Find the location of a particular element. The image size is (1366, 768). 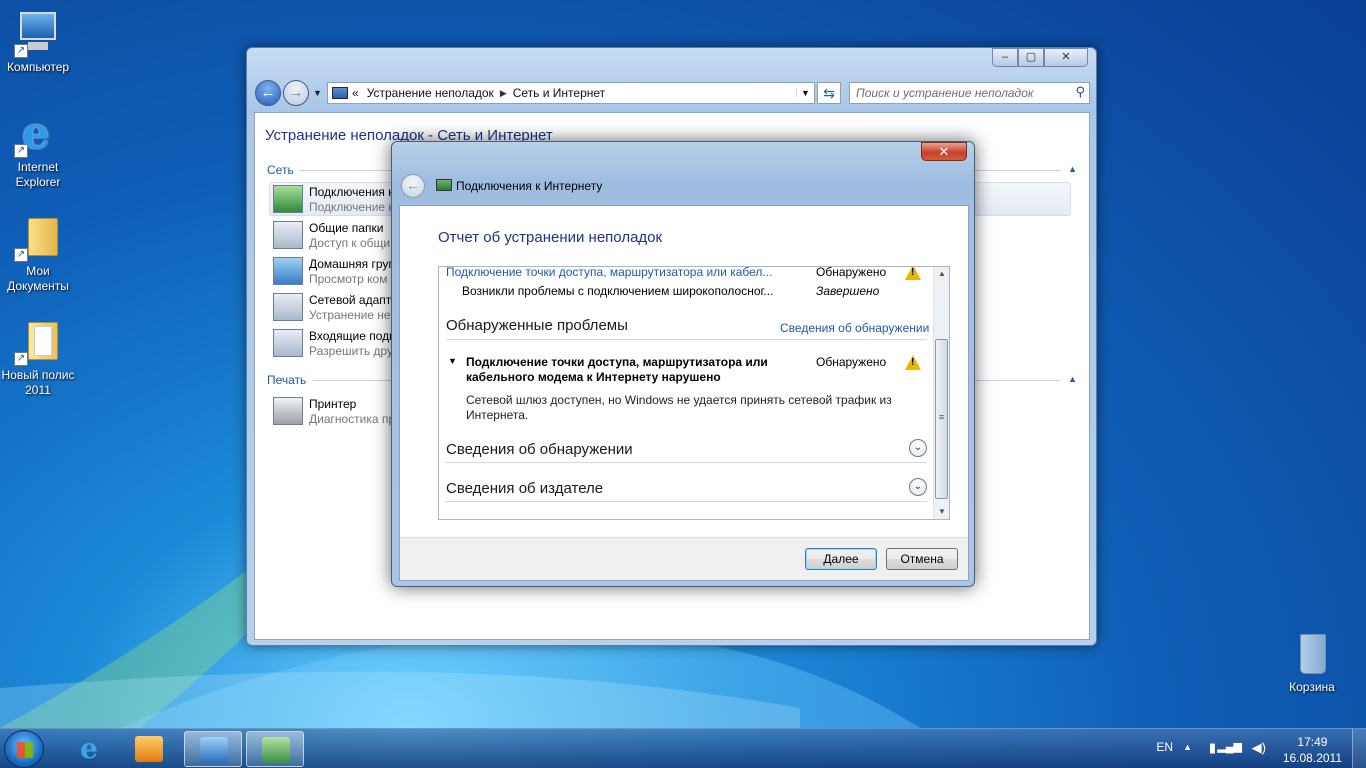

battery-icon: ▮ is located at coordinates (1212, 748).